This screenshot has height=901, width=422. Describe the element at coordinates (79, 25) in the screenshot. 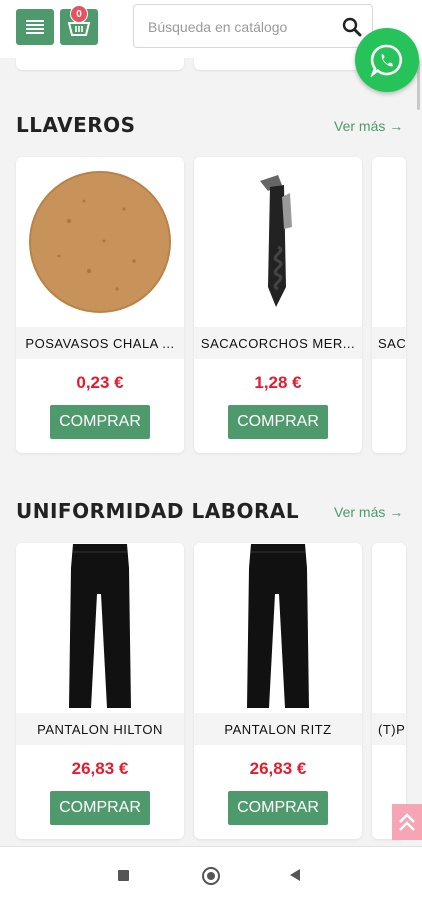

I see `cart-button: 0` at that location.